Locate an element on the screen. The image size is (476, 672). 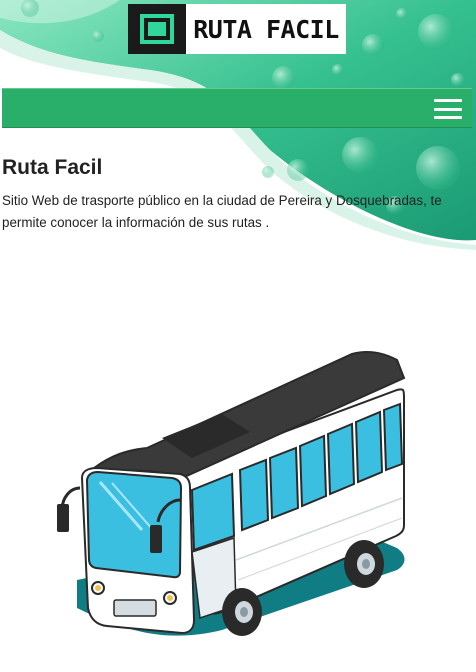
logo-text: RUTA FACIL is located at coordinates (266, 29).